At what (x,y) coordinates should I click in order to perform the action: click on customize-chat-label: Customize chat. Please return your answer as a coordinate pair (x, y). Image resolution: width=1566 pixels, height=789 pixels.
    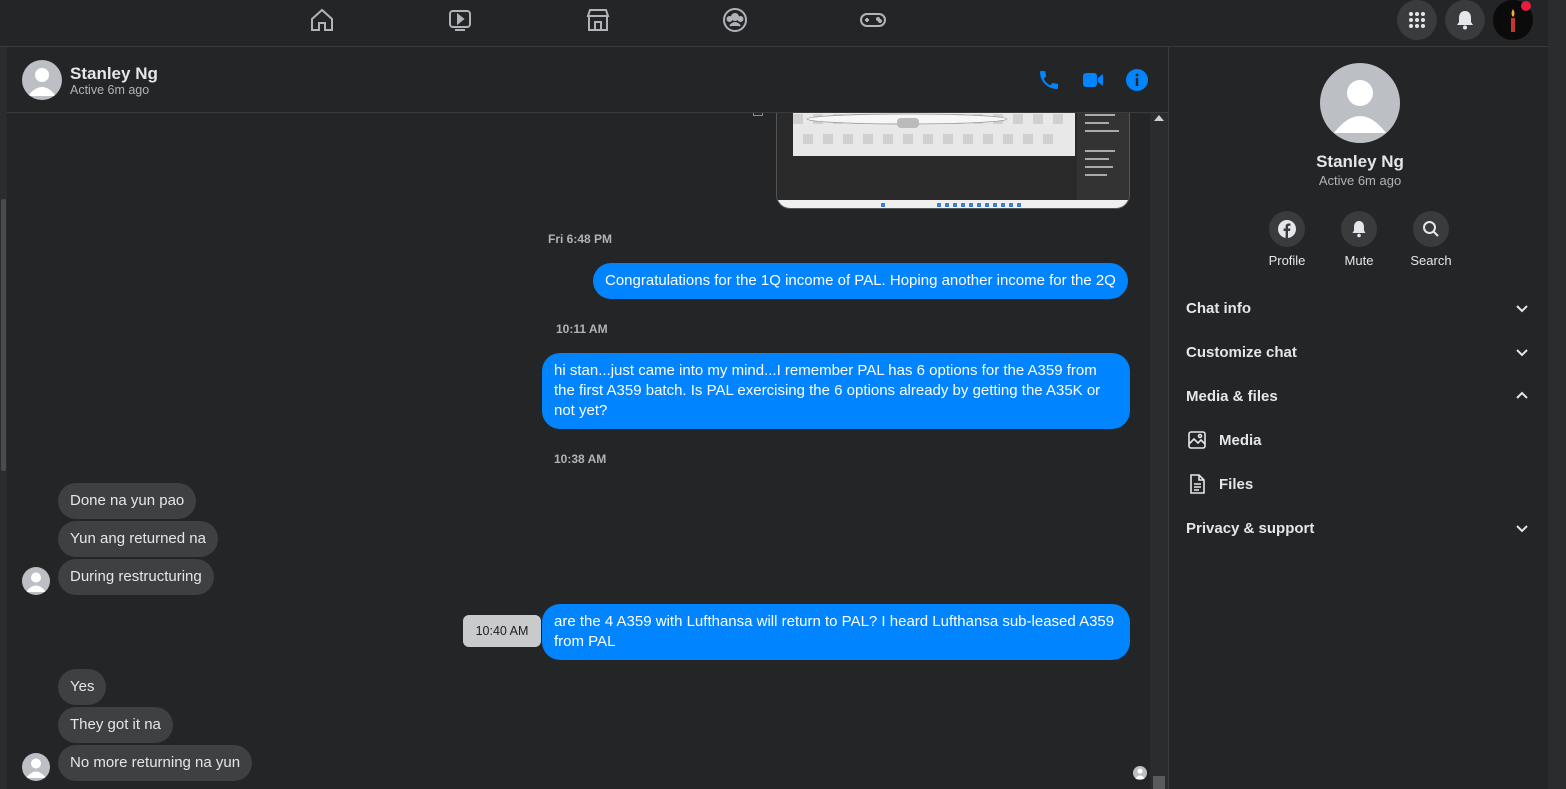
    Looking at the image, I should click on (1241, 352).